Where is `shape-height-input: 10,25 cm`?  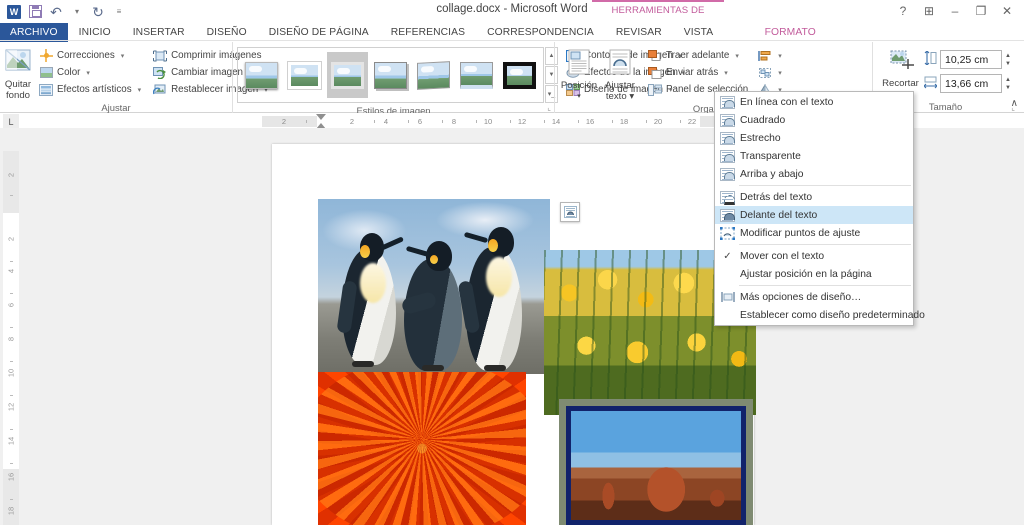
shape-height-input: 10,25 cm is located at coordinates (971, 59).